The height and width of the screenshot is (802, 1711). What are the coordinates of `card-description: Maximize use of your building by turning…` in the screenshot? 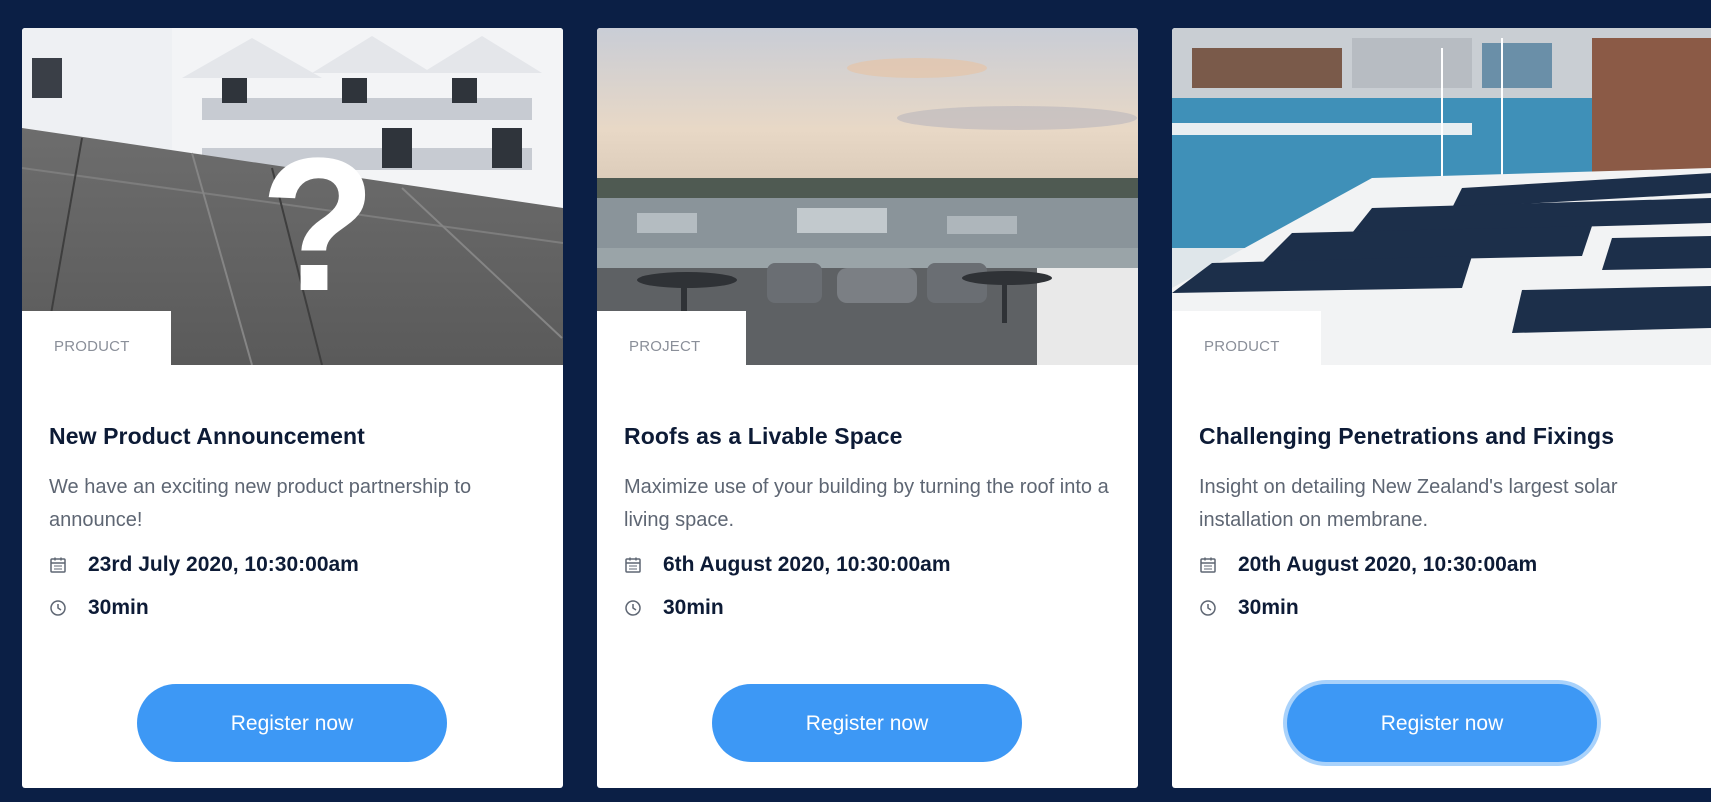 It's located at (866, 503).